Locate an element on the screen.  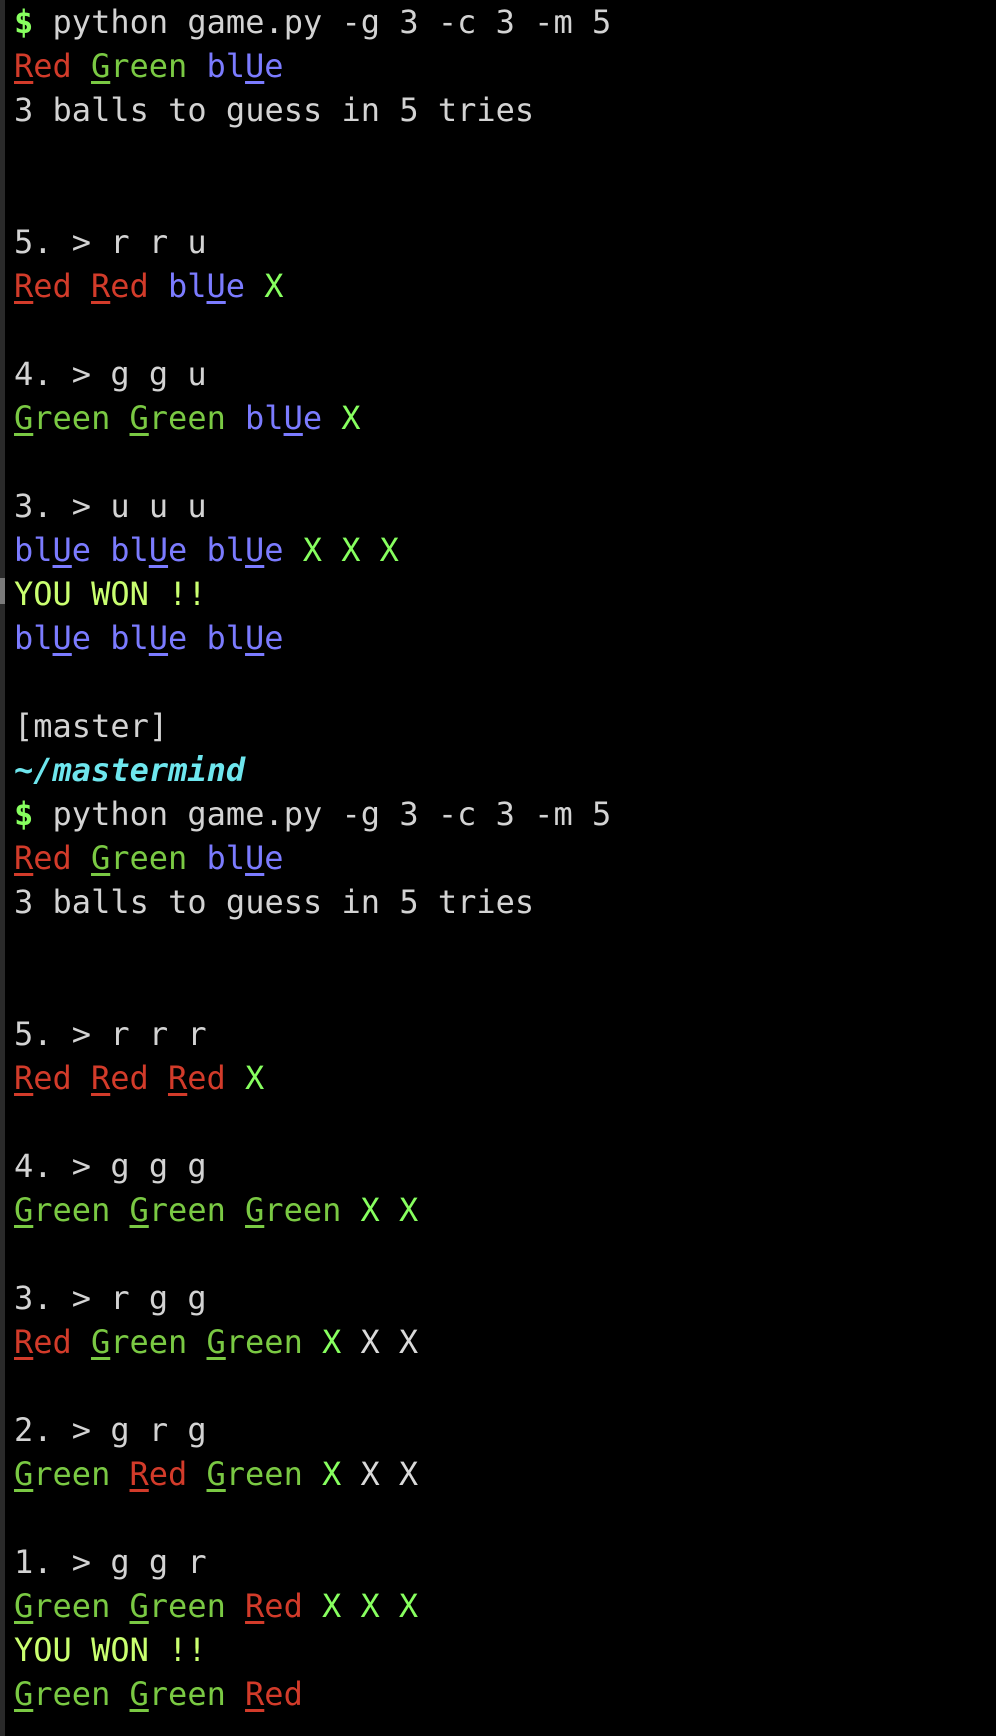
output-text: 1. > g g r is located at coordinates (110, 1562).